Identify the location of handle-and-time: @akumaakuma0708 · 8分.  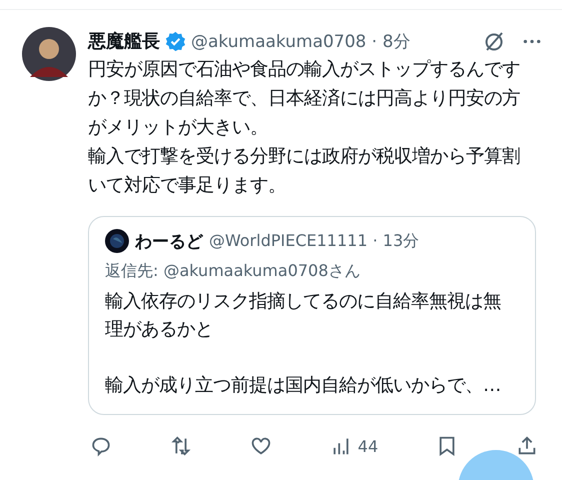
(300, 41).